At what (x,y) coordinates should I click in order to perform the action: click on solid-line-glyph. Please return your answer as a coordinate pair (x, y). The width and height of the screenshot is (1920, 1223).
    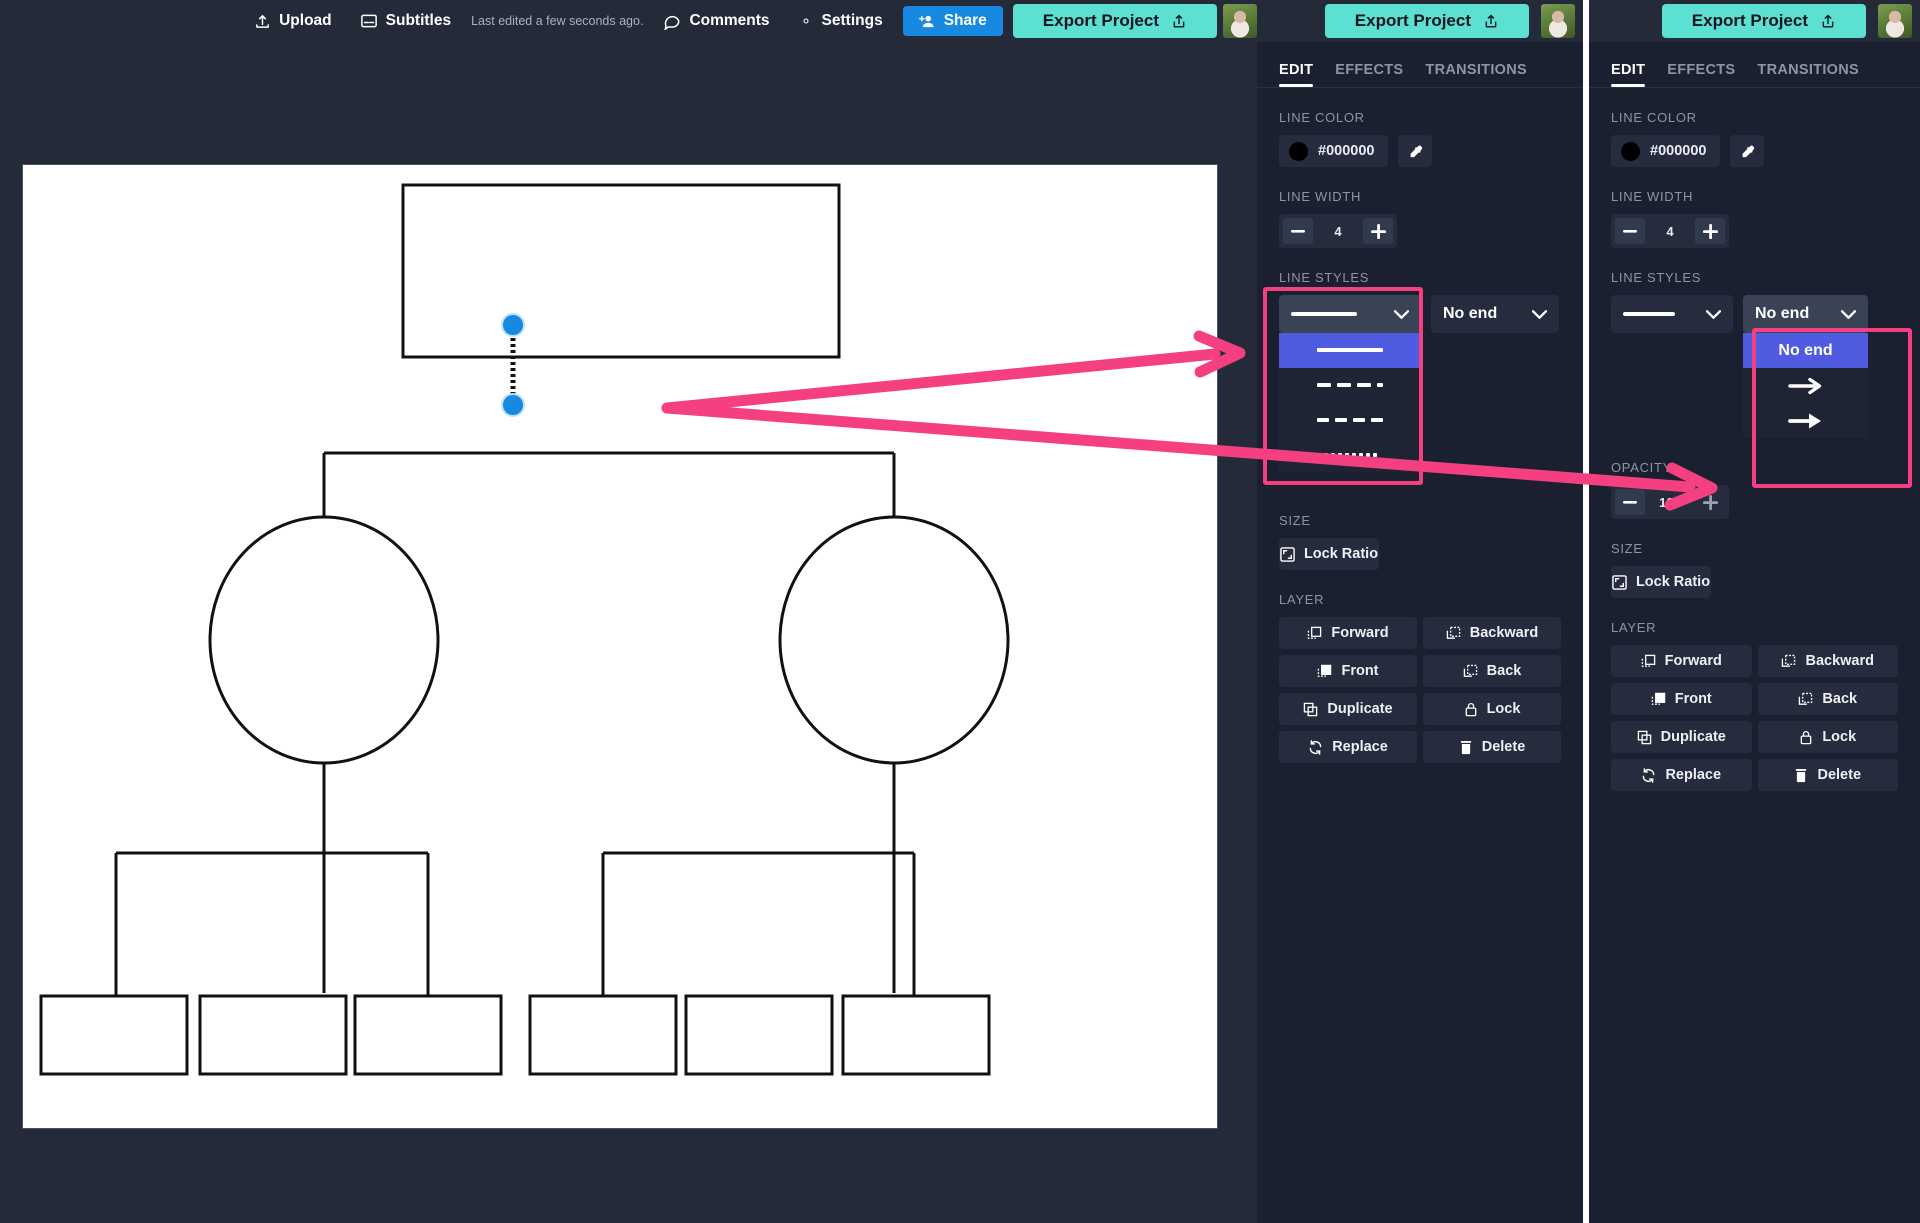
    Looking at the image, I should click on (1649, 313).